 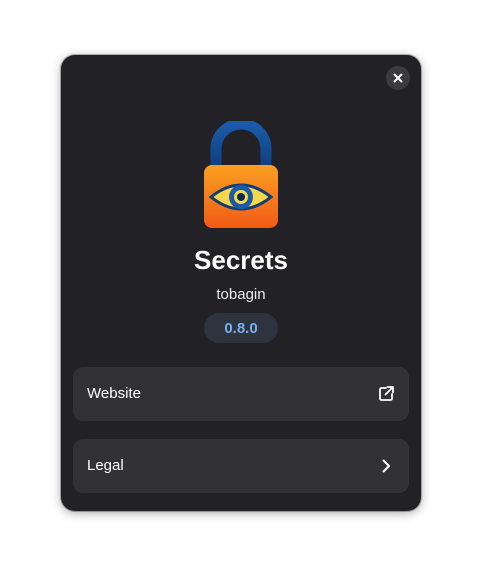 I want to click on close-icon, so click(x=398, y=78).